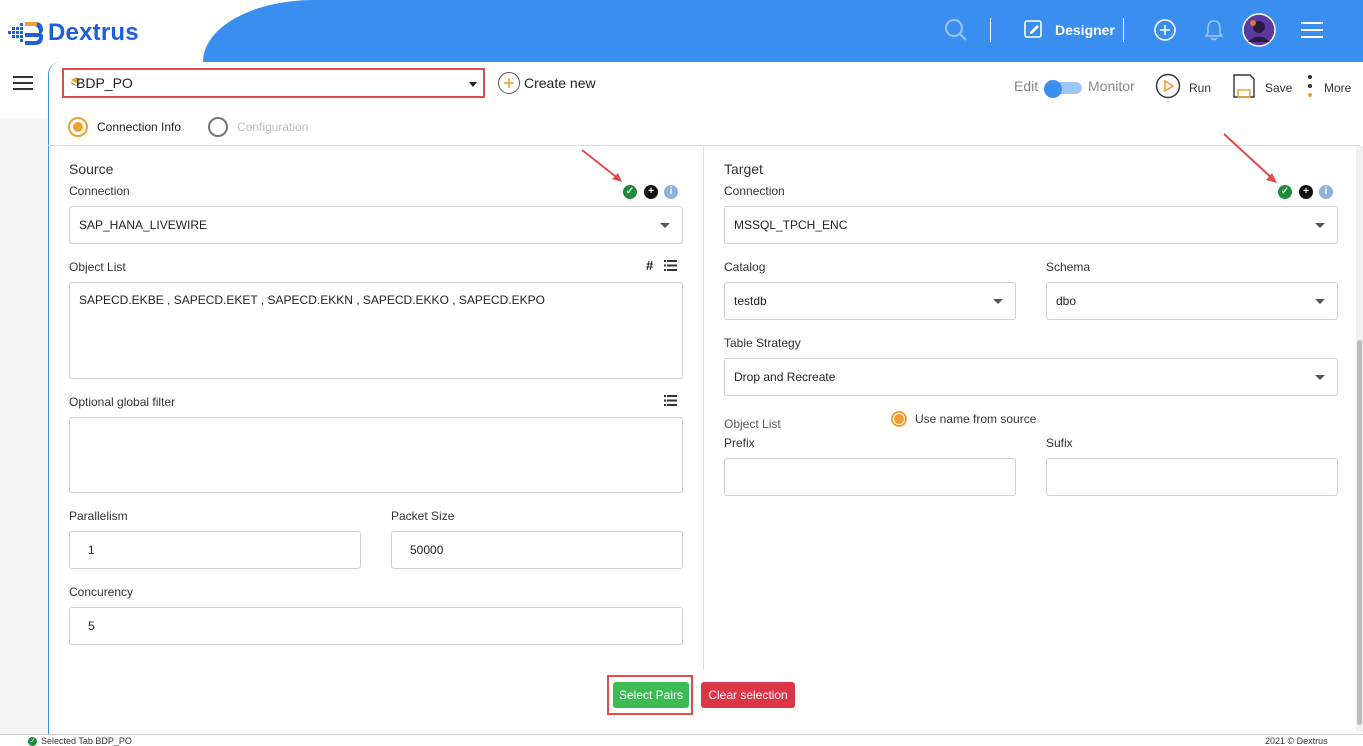 This screenshot has height=746, width=1363. I want to click on edit-monitor-toggle, so click(1063, 89).